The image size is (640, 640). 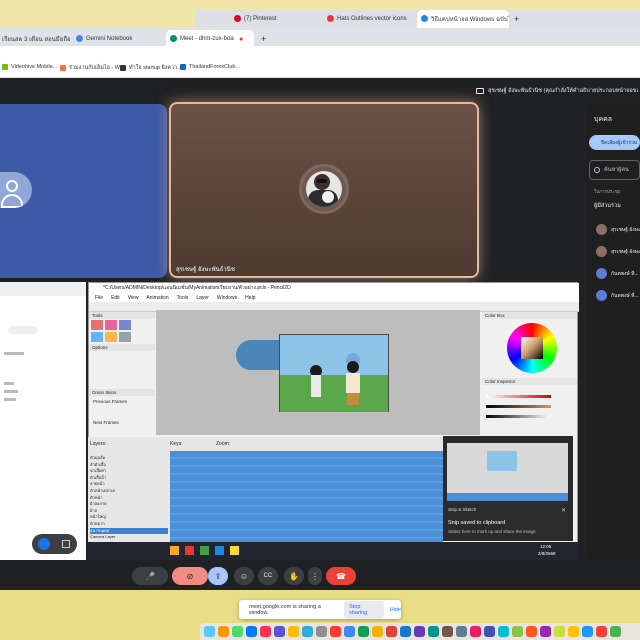 What do you see at coordinates (368, 19) in the screenshot?
I see `tab-hats: Hats Outlines vector icons` at bounding box center [368, 19].